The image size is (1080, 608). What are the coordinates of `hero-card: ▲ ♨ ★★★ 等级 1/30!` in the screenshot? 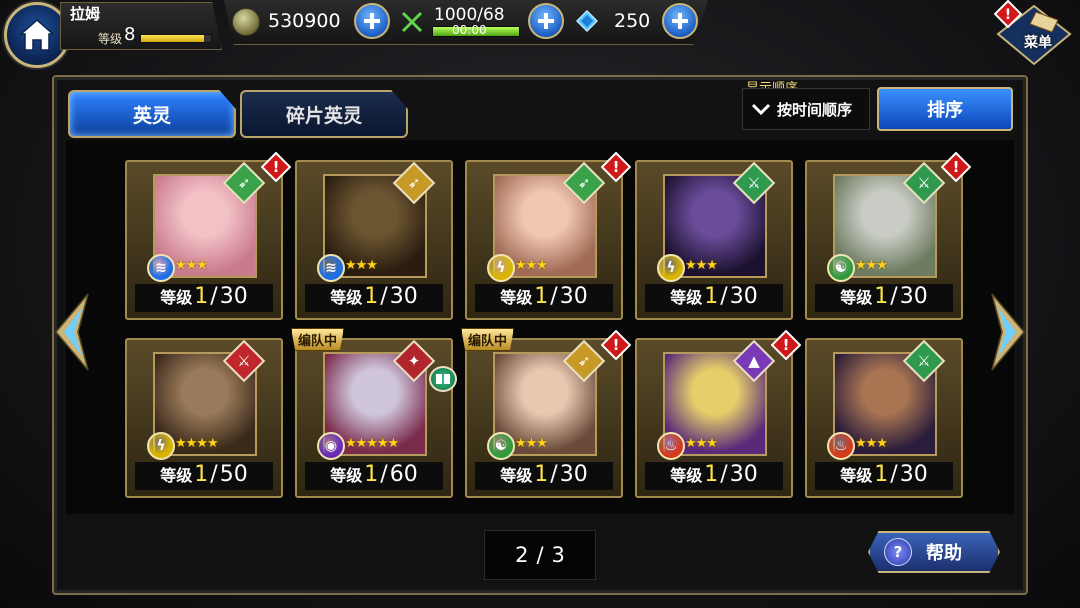 It's located at (718, 414).